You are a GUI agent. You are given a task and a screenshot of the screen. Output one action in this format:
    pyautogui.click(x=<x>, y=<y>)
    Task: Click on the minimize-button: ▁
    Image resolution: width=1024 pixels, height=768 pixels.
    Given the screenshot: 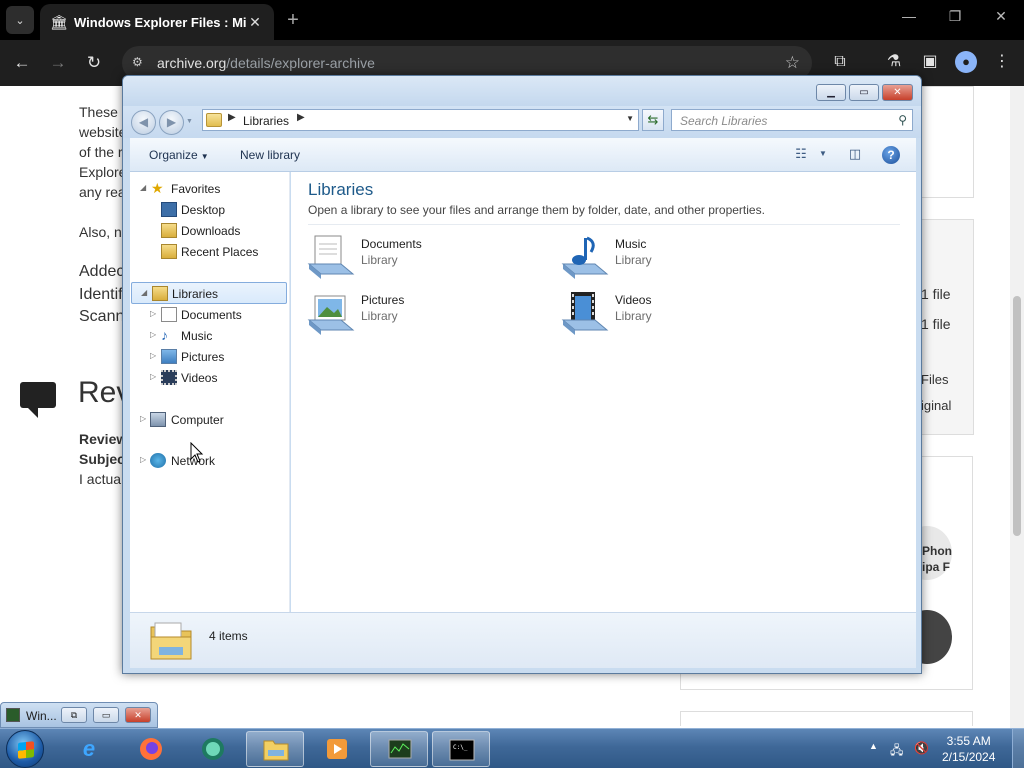 What is the action you would take?
    pyautogui.click(x=831, y=92)
    